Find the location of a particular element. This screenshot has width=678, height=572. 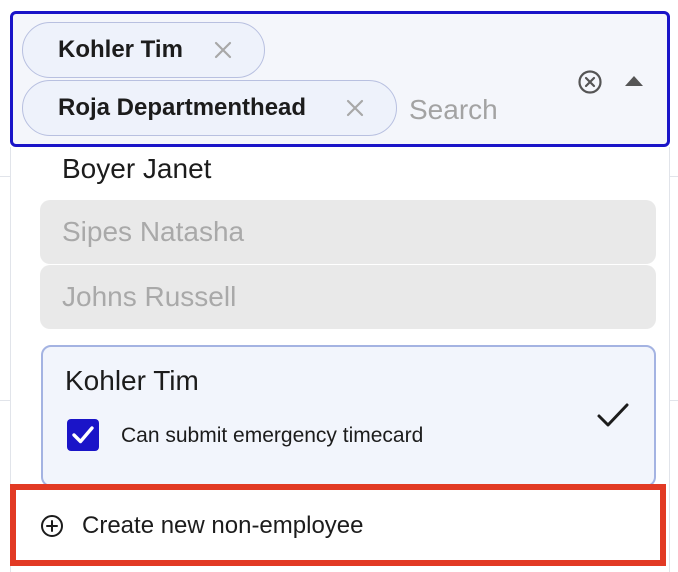

create-new-non-employee-button: Create new non-employee is located at coordinates (338, 525).